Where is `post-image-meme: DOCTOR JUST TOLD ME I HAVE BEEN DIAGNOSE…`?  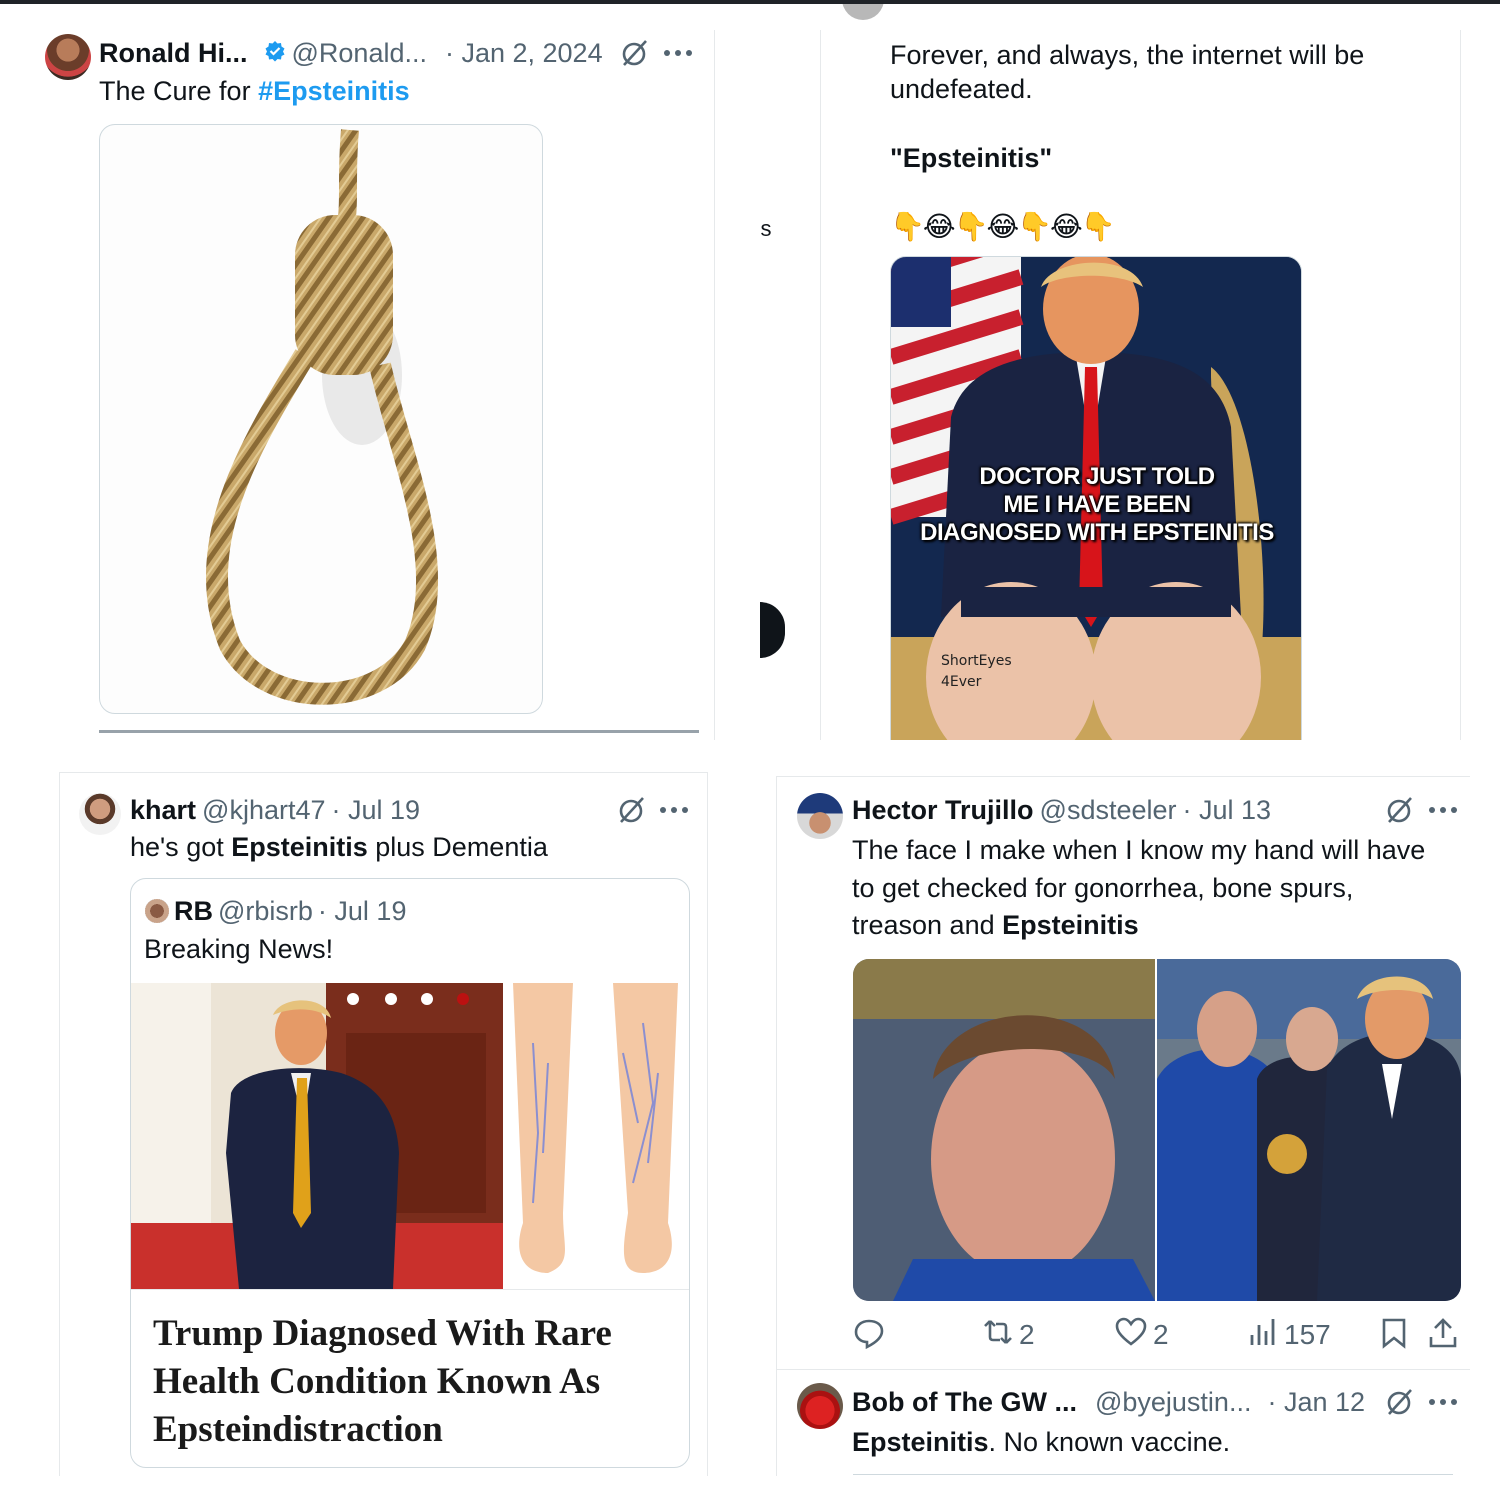
post-image-meme: DOCTOR JUST TOLD ME I HAVE BEEN DIAGNOSE… is located at coordinates (1096, 498).